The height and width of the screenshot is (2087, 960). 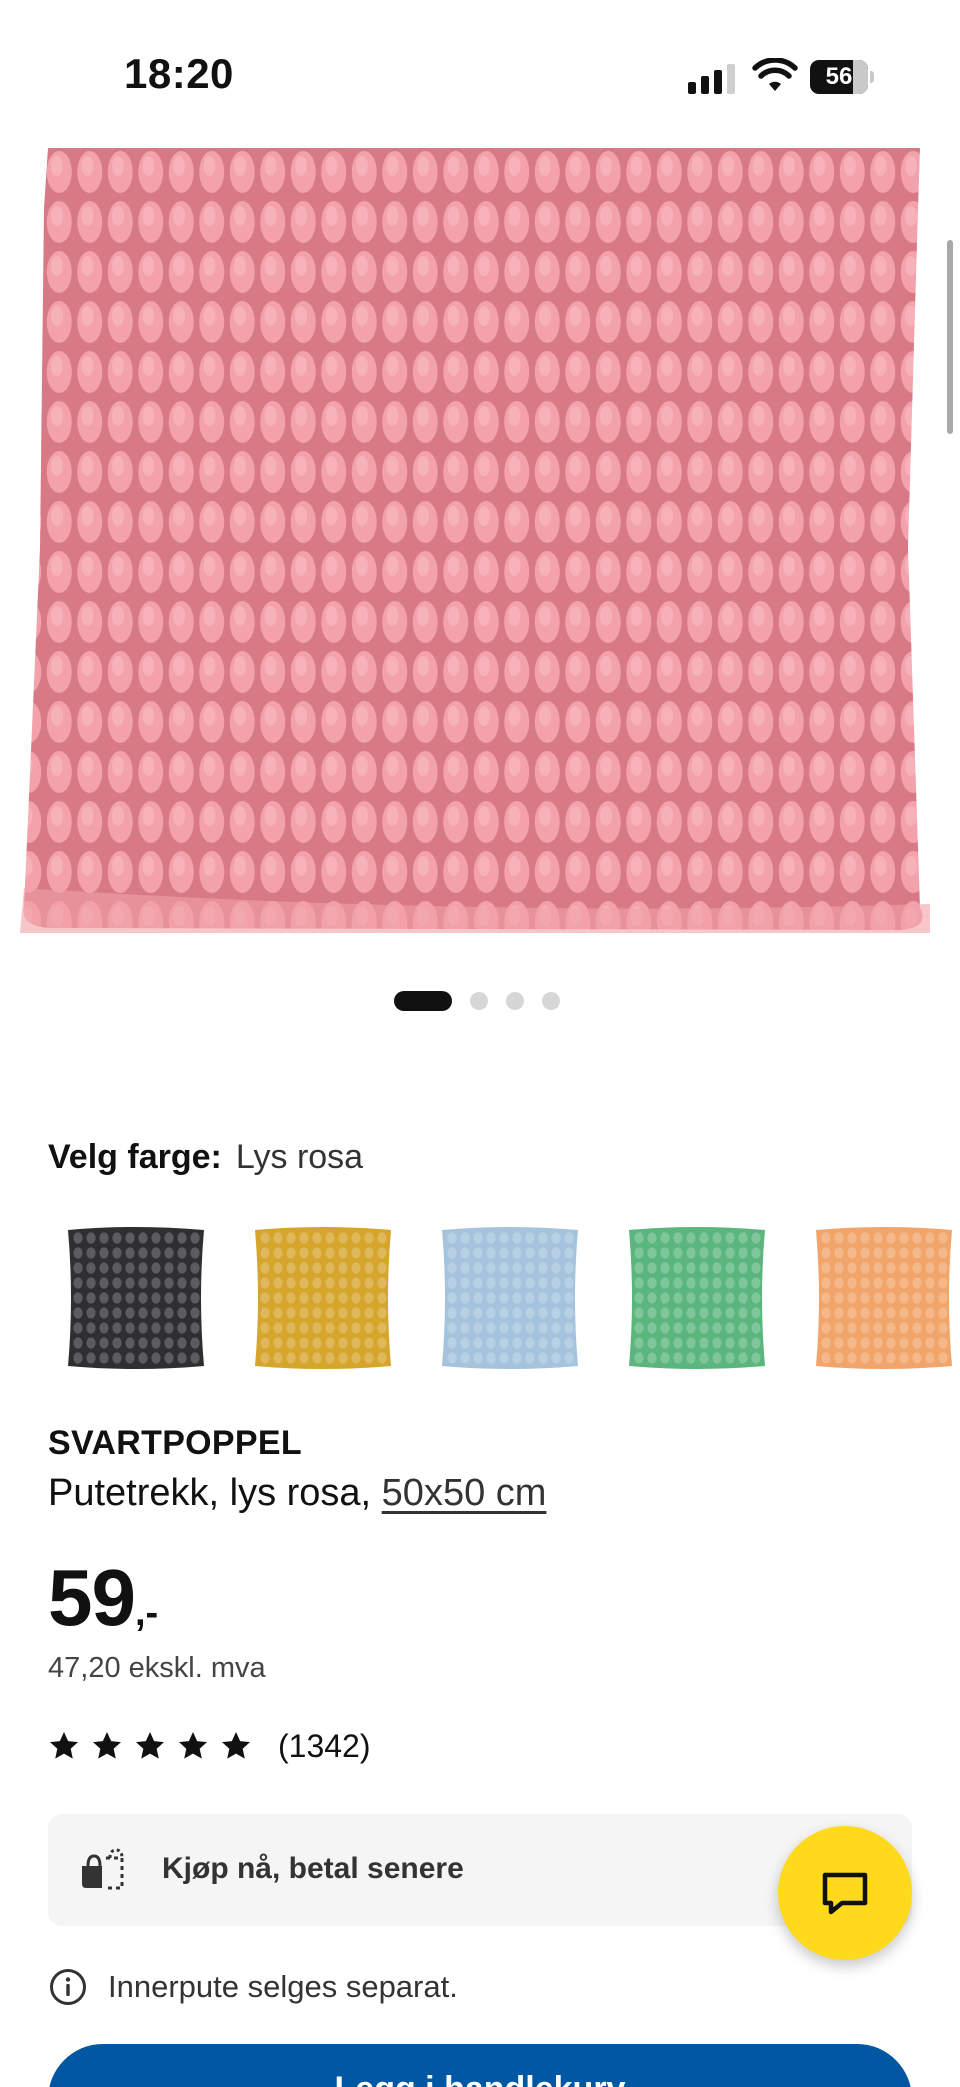 I want to click on carousel-indicator, so click(x=477, y=1001).